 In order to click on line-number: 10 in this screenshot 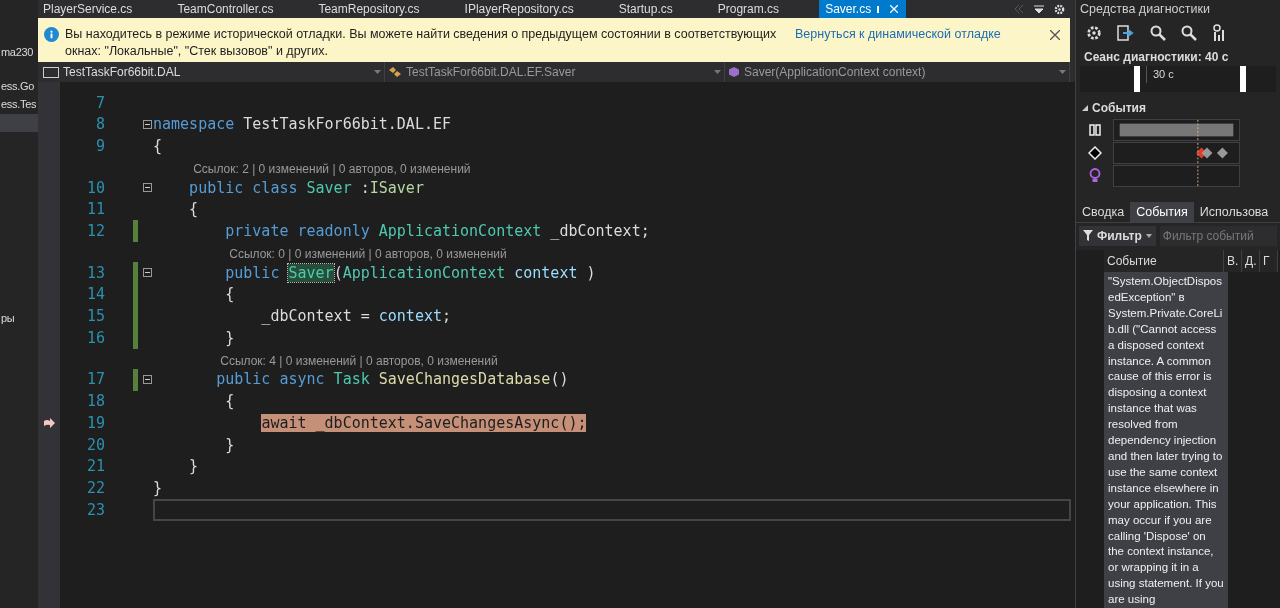, I will do `click(95, 188)`.